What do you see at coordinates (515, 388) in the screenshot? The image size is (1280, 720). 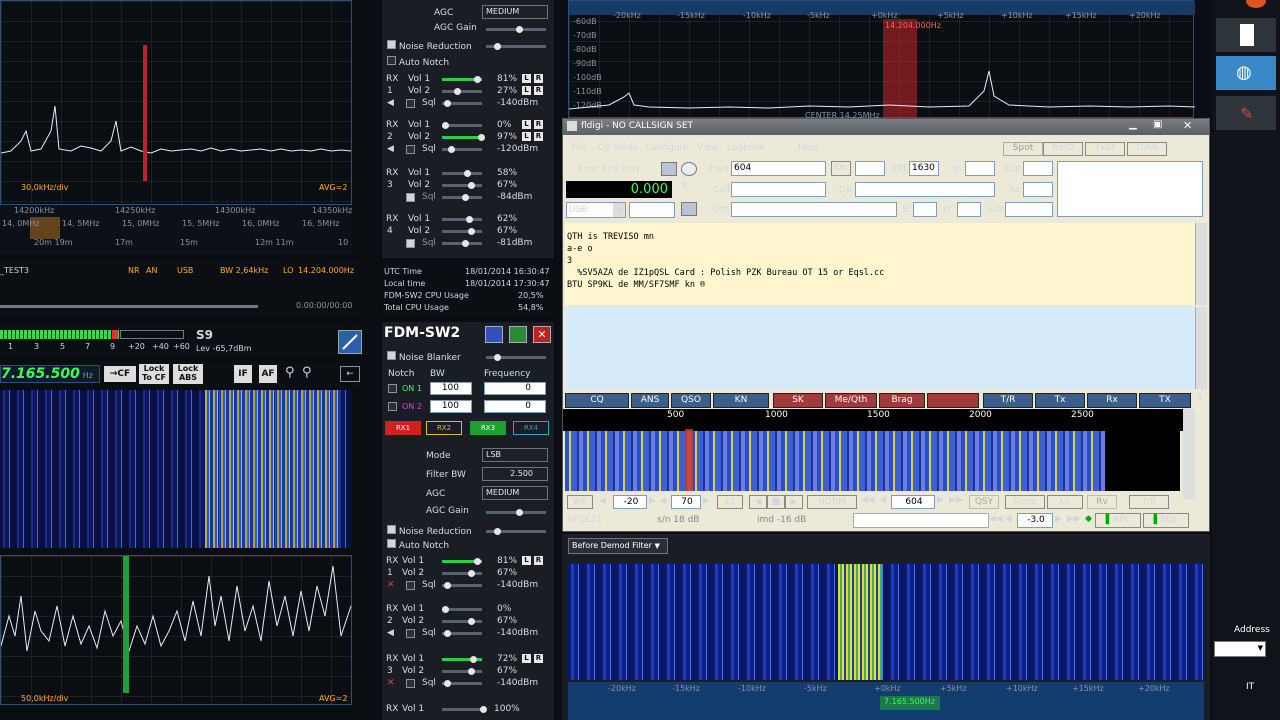 I see `notch1-frequency: 0` at bounding box center [515, 388].